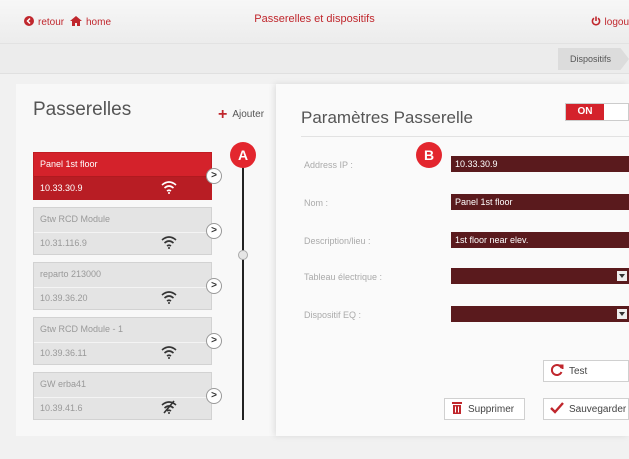 The width and height of the screenshot is (629, 459). What do you see at coordinates (61, 408) in the screenshot?
I see `gateway-ip: 10.39.41.6` at bounding box center [61, 408].